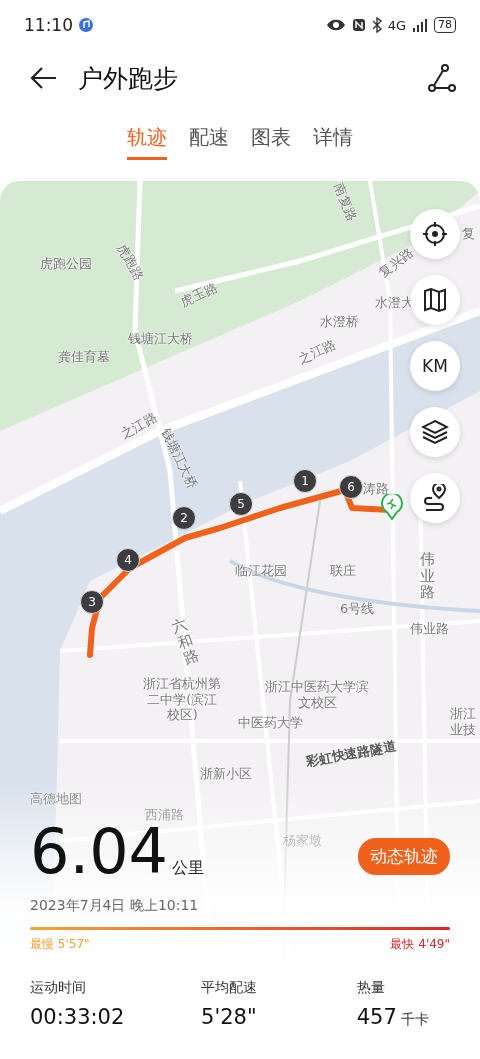 The height and width of the screenshot is (1059, 480). I want to click on map-label: 龚佳育墓, so click(84, 357).